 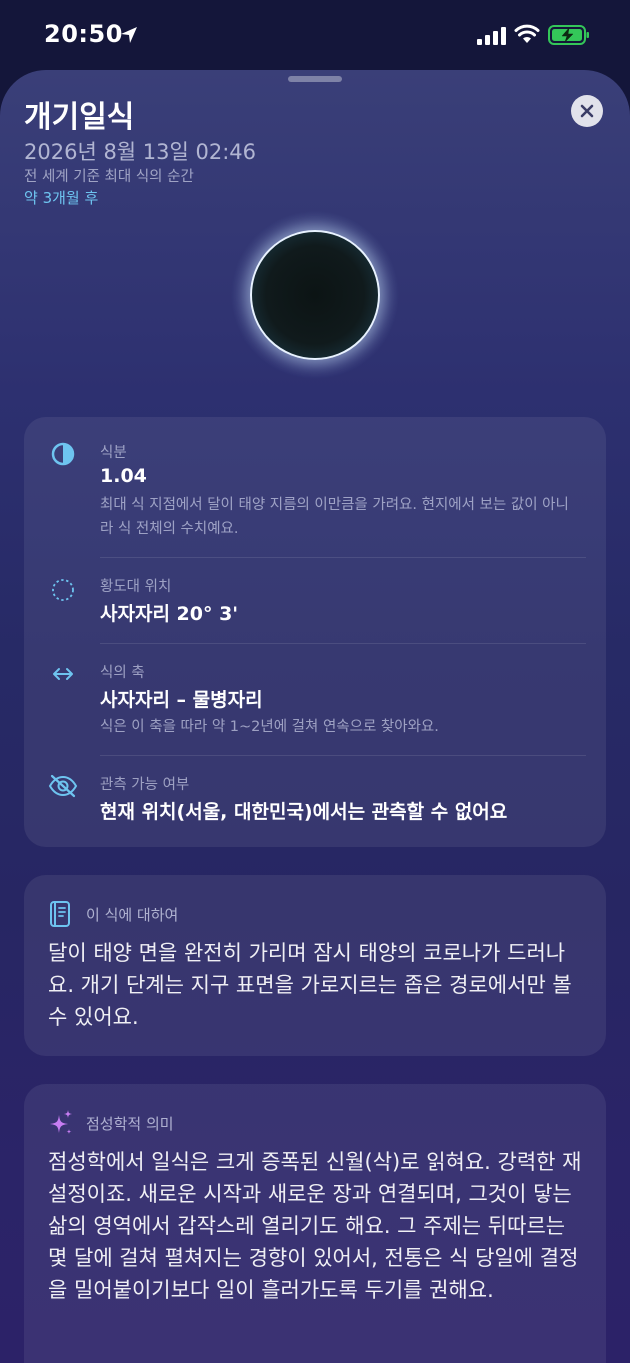 I want to click on cellular-signal-icon, so click(x=491, y=36).